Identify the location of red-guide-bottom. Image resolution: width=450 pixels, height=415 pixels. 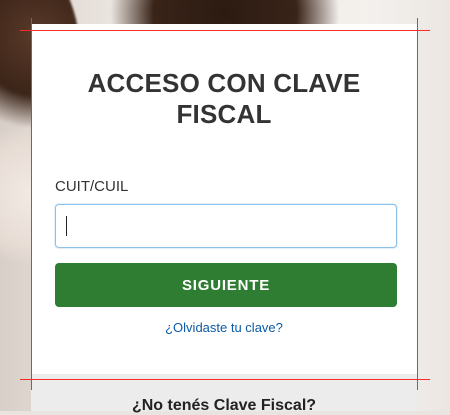
(225, 379).